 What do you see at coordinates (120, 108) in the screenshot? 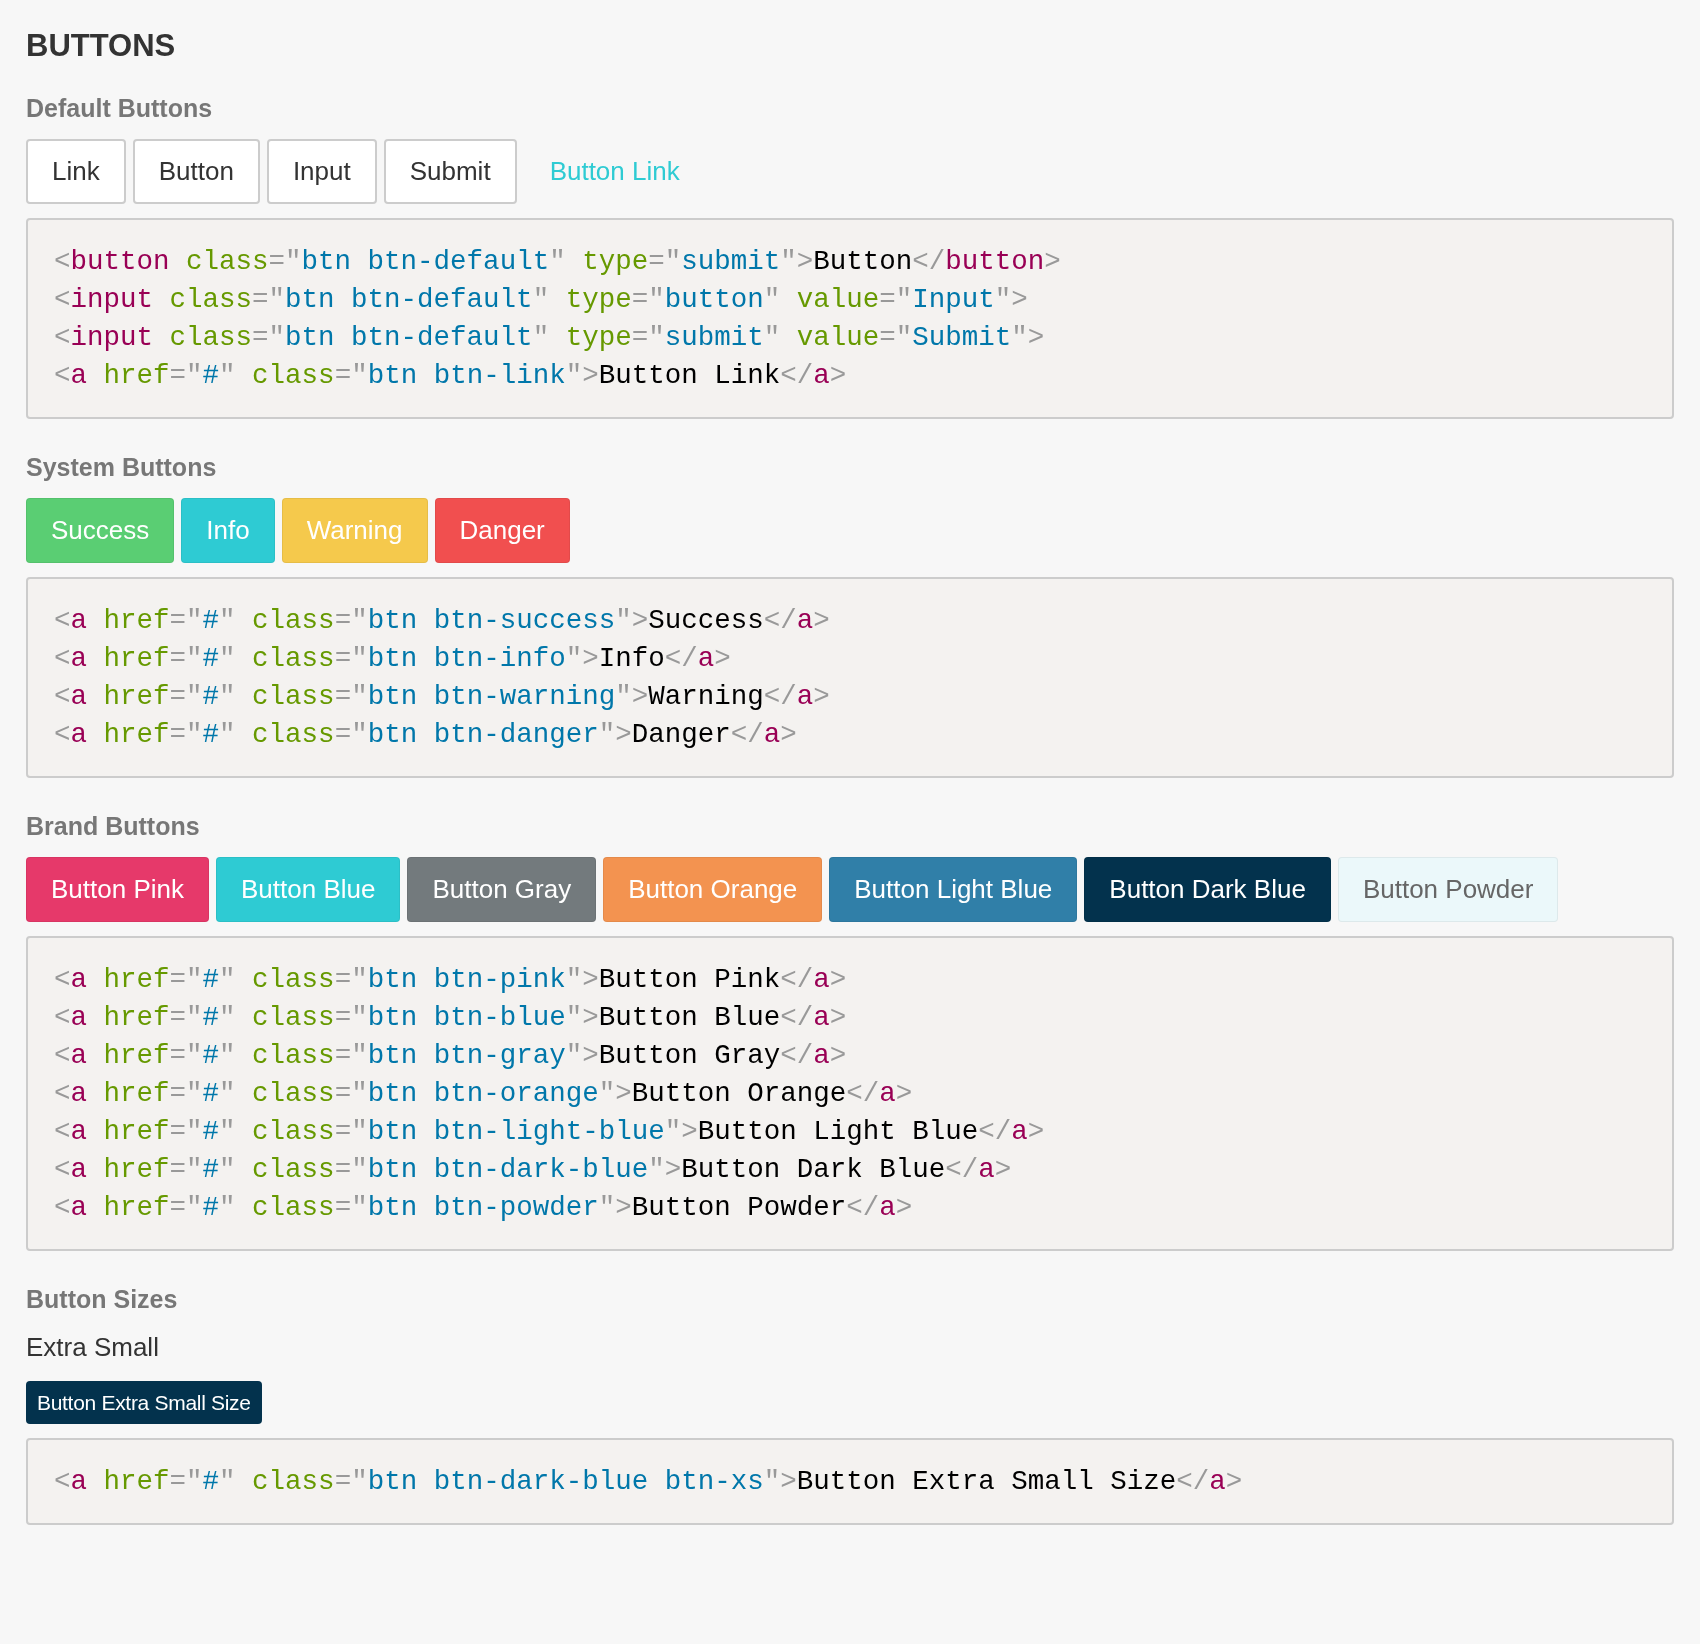
I see `section-heading: Default Buttons` at bounding box center [120, 108].